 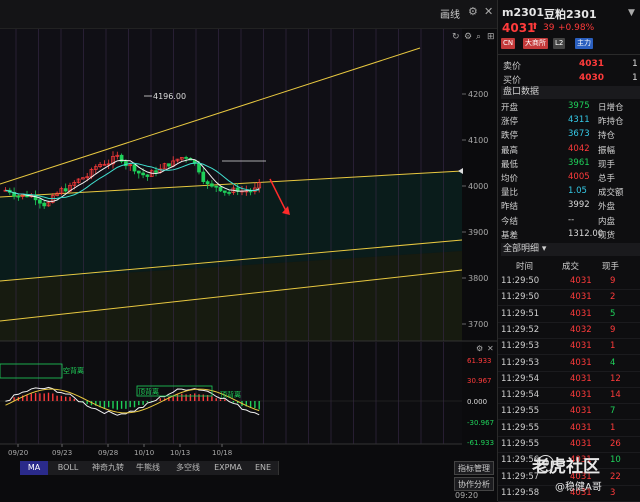 I want to click on indicator-close-icon: ✕, so click(x=490, y=348).